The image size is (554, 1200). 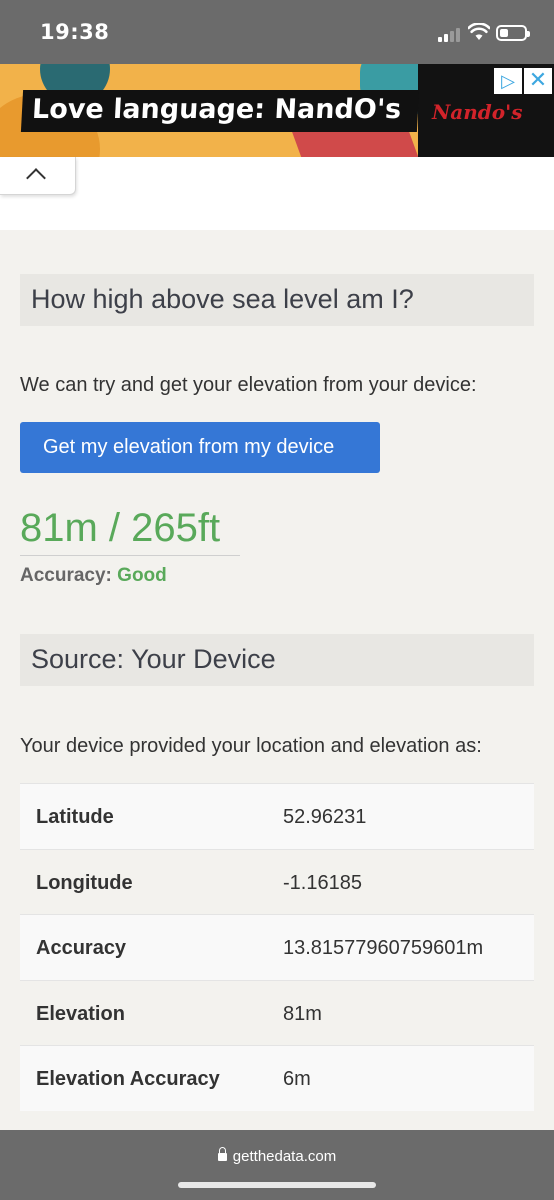 I want to click on table-row: Accuracy 13.81577960759601m, so click(x=277, y=947).